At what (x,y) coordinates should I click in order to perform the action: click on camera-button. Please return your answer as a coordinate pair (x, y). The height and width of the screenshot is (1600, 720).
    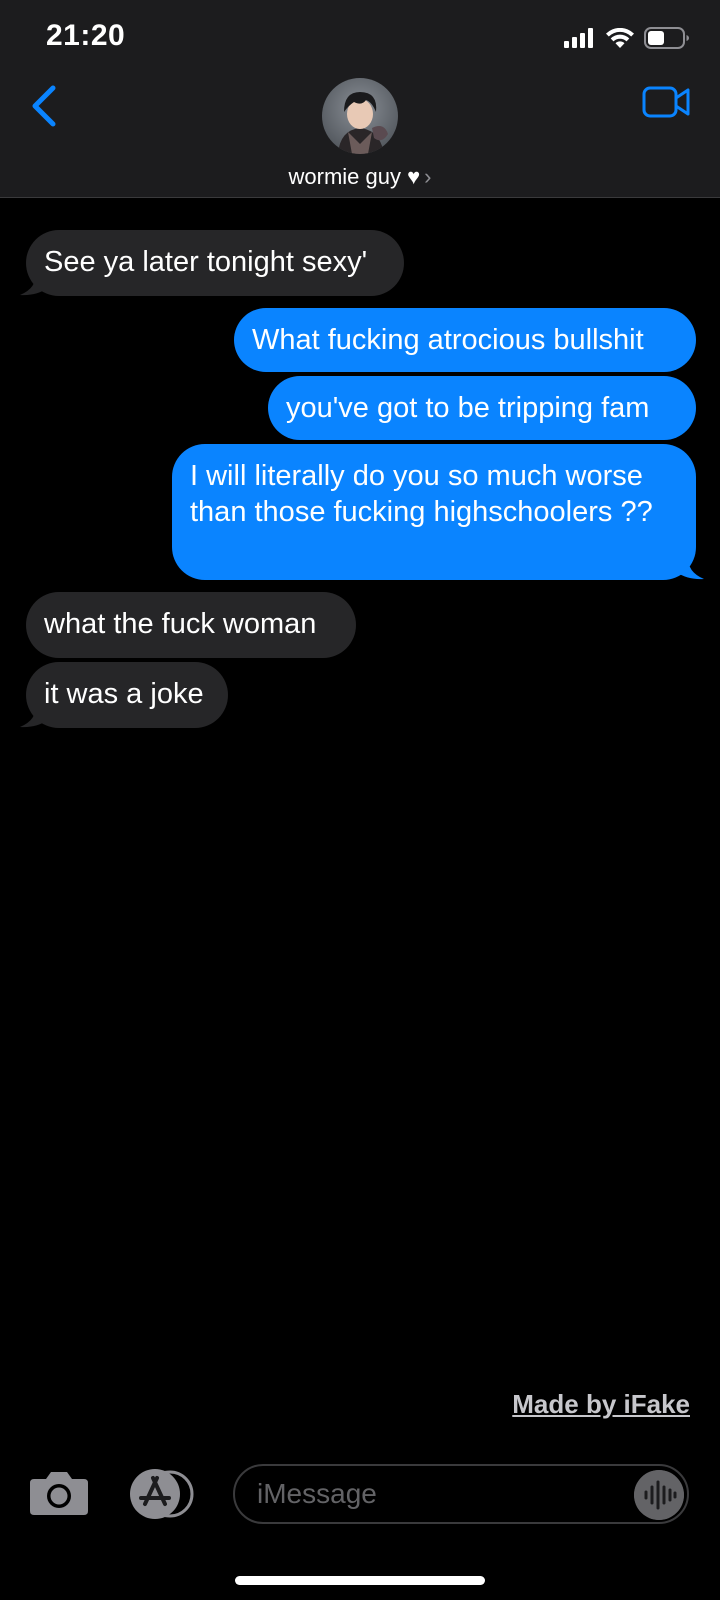
    Looking at the image, I should click on (59, 1493).